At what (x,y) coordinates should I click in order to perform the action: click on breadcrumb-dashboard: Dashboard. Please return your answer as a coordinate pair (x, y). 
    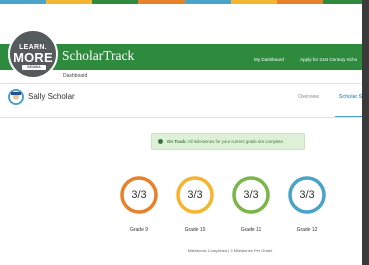
    Looking at the image, I should click on (75, 76).